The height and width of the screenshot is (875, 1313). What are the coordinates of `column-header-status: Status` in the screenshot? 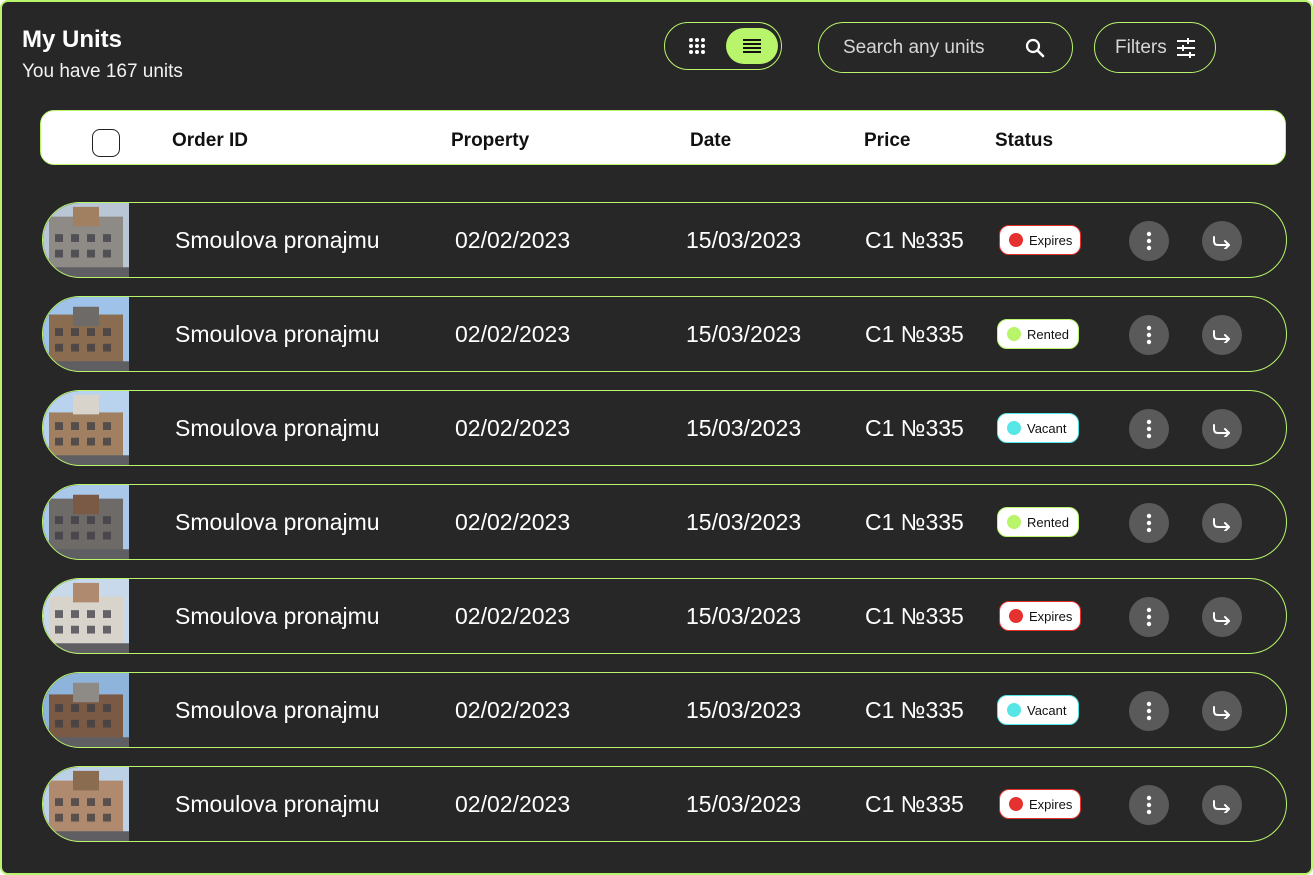 It's located at (1024, 141).